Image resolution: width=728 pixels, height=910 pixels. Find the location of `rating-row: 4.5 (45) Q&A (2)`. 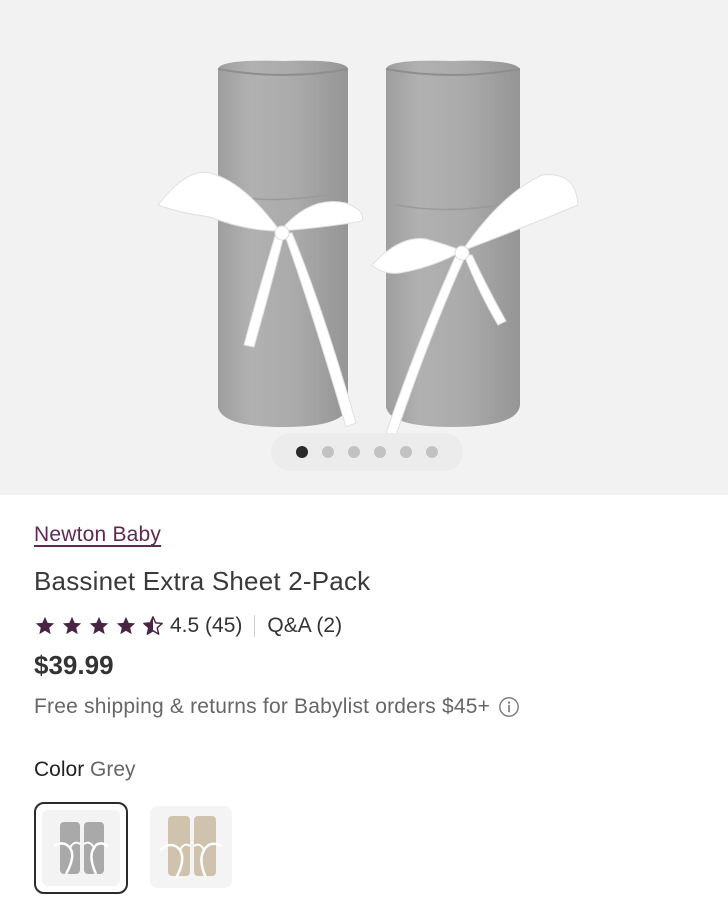

rating-row: 4.5 (45) Q&A (2) is located at coordinates (188, 626).